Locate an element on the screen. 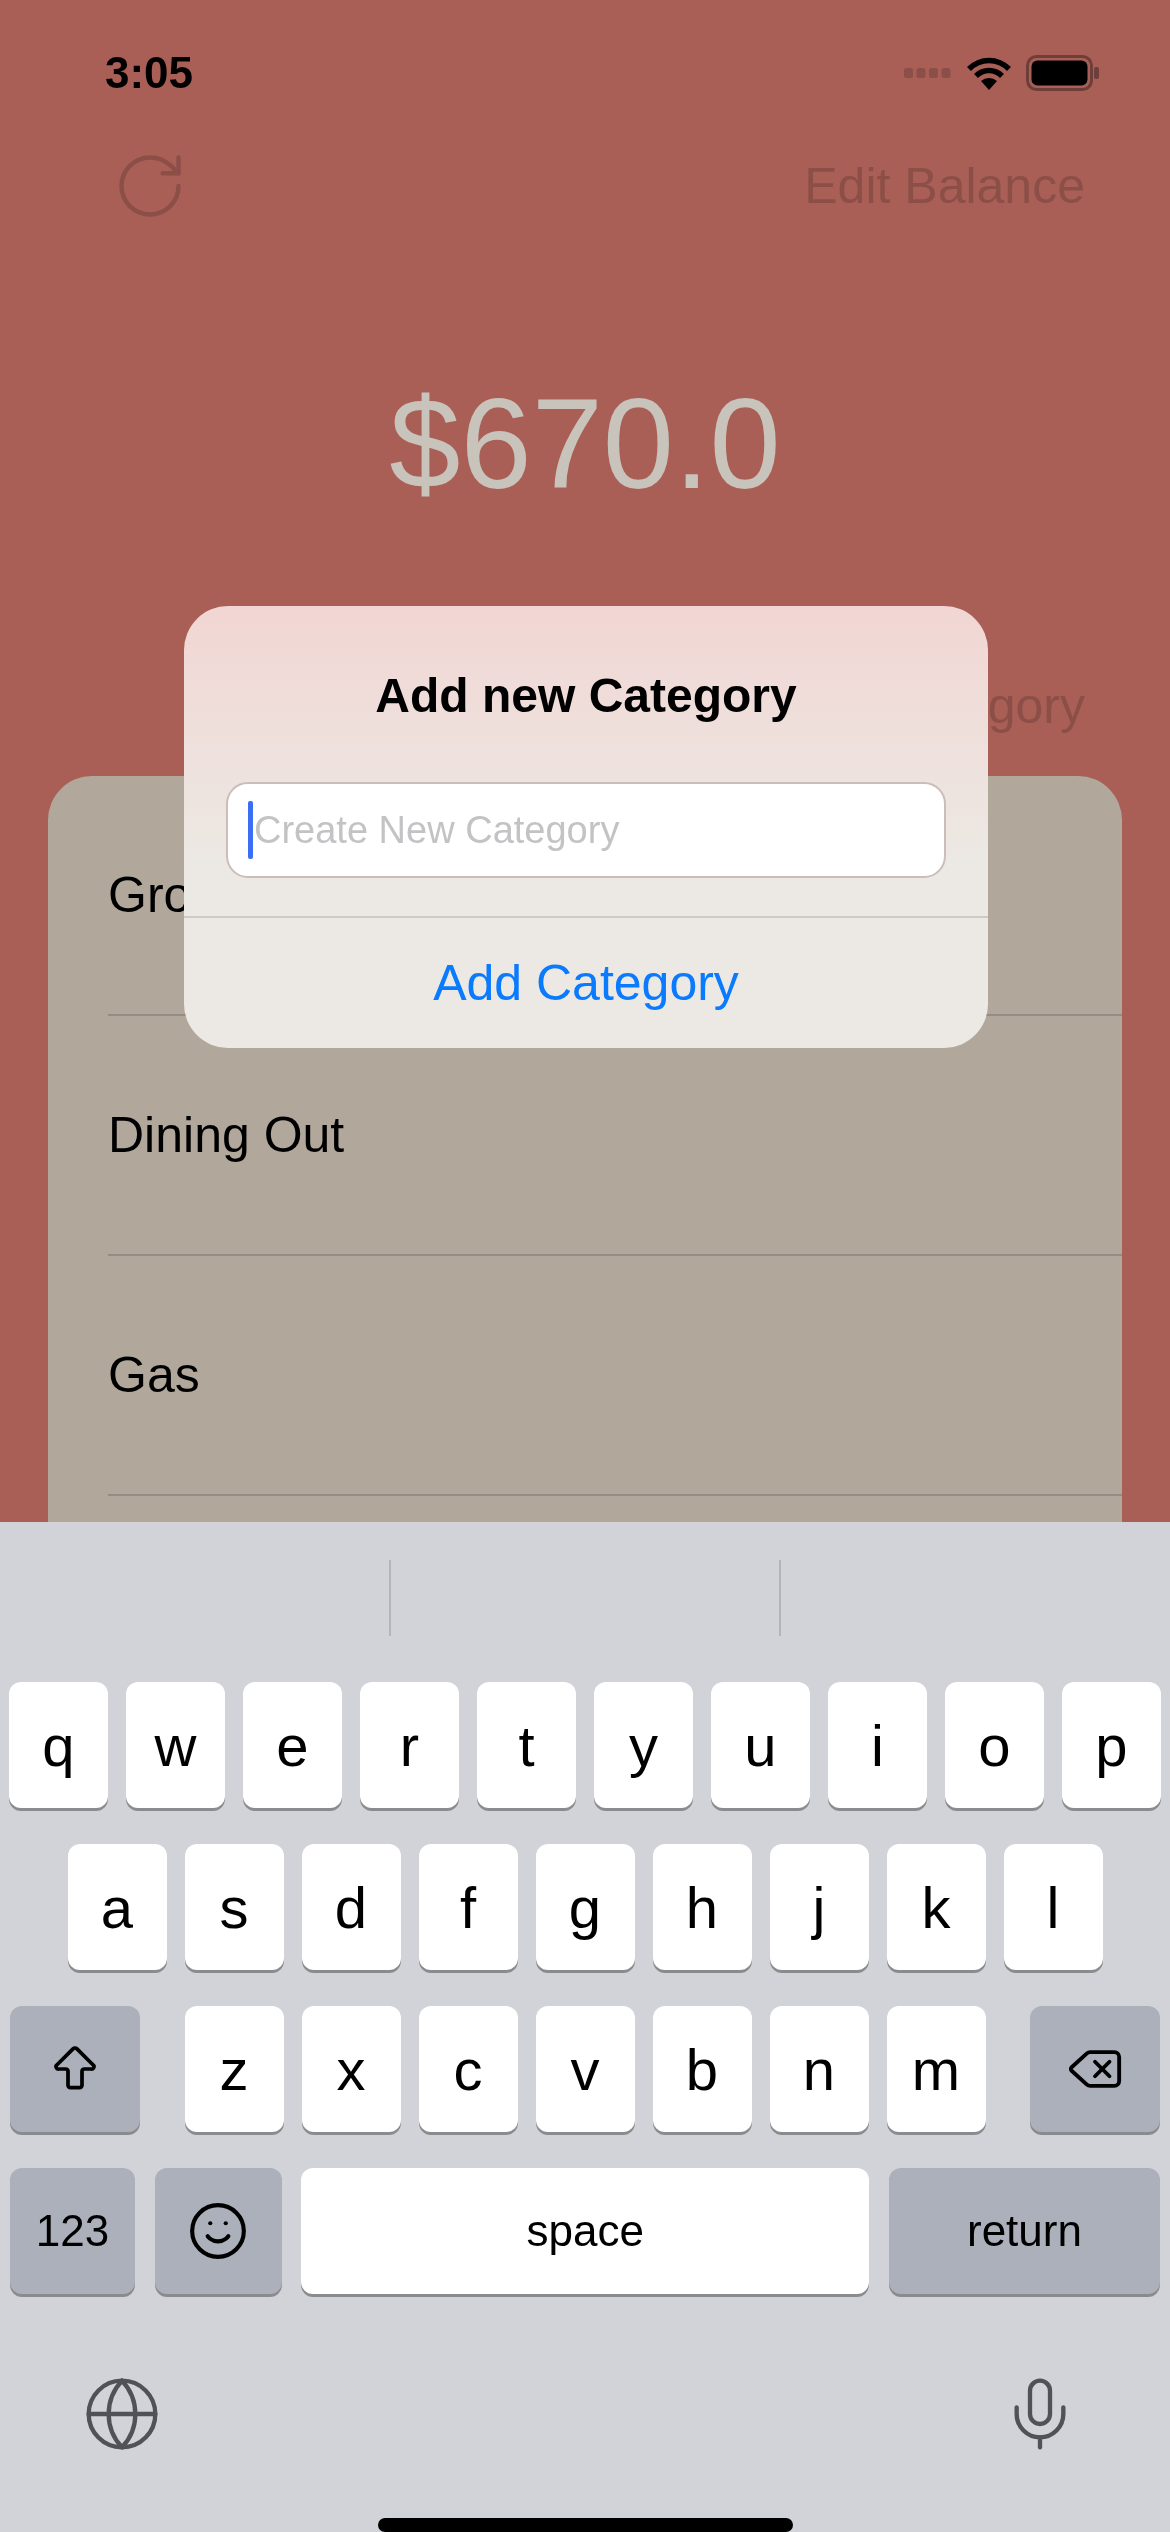 The height and width of the screenshot is (2532, 1170). letter-key: h is located at coordinates (702, 1907).